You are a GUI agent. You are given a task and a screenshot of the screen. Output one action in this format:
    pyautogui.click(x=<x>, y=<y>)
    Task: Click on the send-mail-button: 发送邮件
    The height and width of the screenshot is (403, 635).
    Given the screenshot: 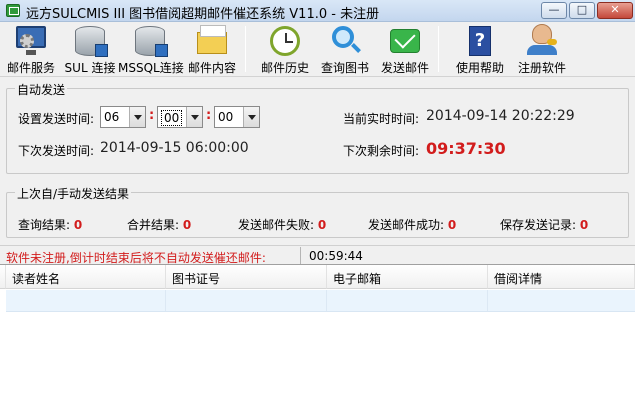 What is the action you would take?
    pyautogui.click(x=405, y=49)
    